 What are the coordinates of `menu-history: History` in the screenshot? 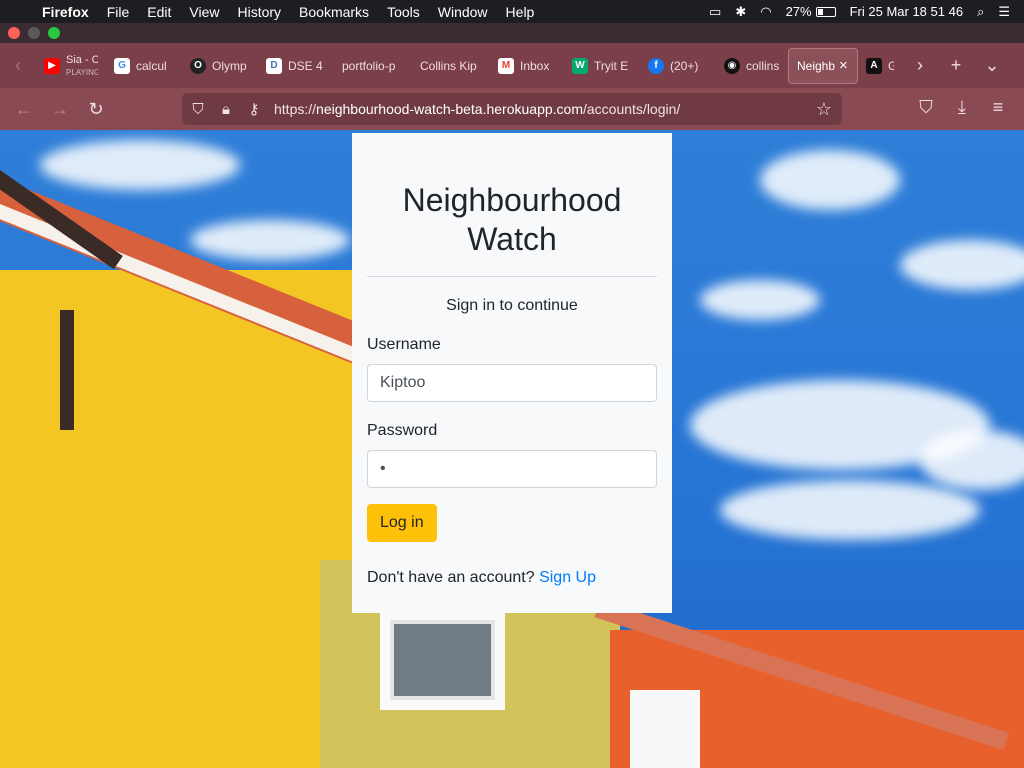 It's located at (259, 12).